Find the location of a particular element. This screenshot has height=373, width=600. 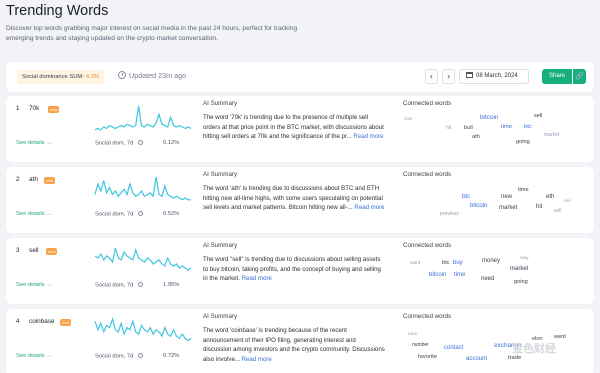

word-rank: 2 is located at coordinates (18, 179).